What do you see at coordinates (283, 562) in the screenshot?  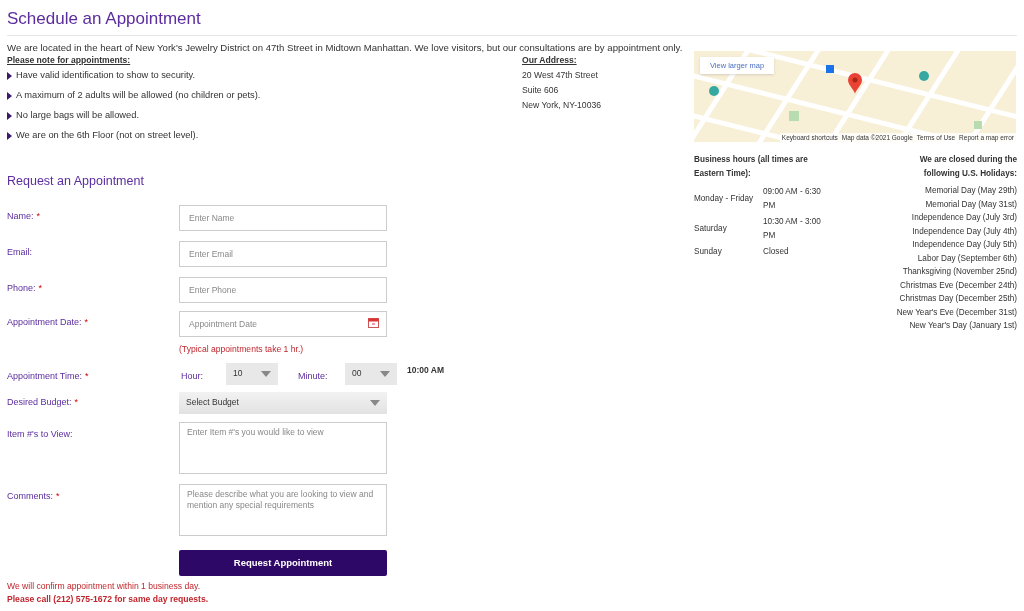 I see `submit-button: Request Appointment` at bounding box center [283, 562].